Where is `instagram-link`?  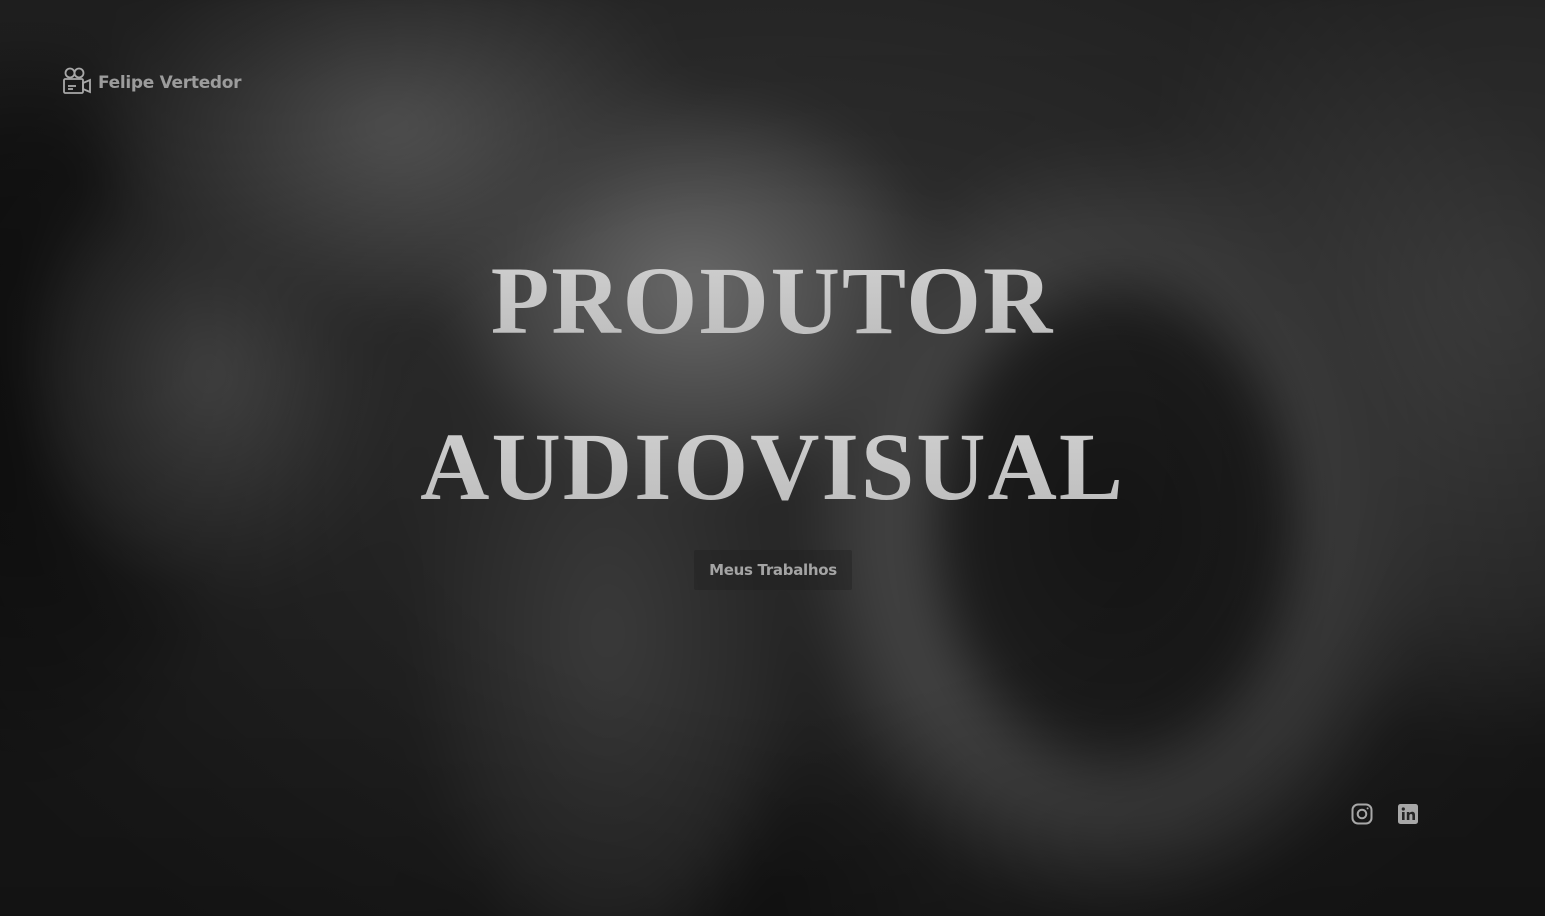
instagram-link is located at coordinates (1362, 816).